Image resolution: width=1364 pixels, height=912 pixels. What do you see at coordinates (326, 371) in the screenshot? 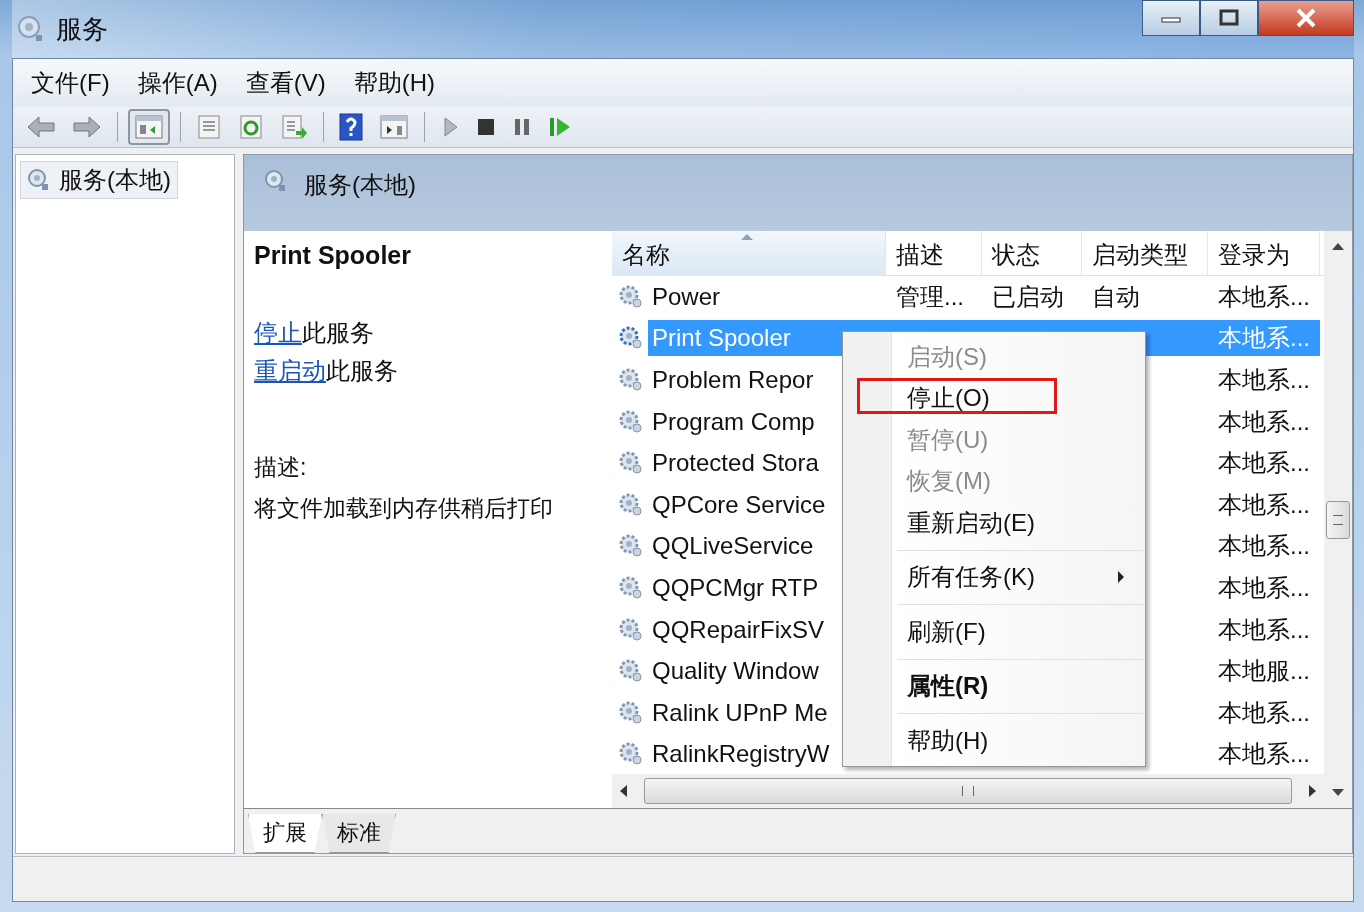
I see `action-sentence: 重启动此服务` at bounding box center [326, 371].